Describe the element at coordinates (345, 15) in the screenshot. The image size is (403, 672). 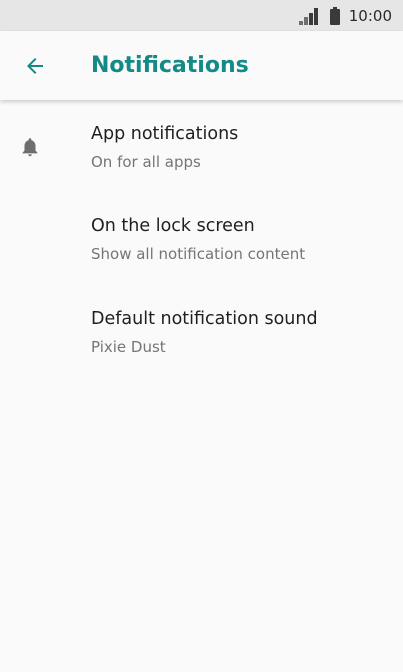
I see `status-icons: 10:00` at that location.